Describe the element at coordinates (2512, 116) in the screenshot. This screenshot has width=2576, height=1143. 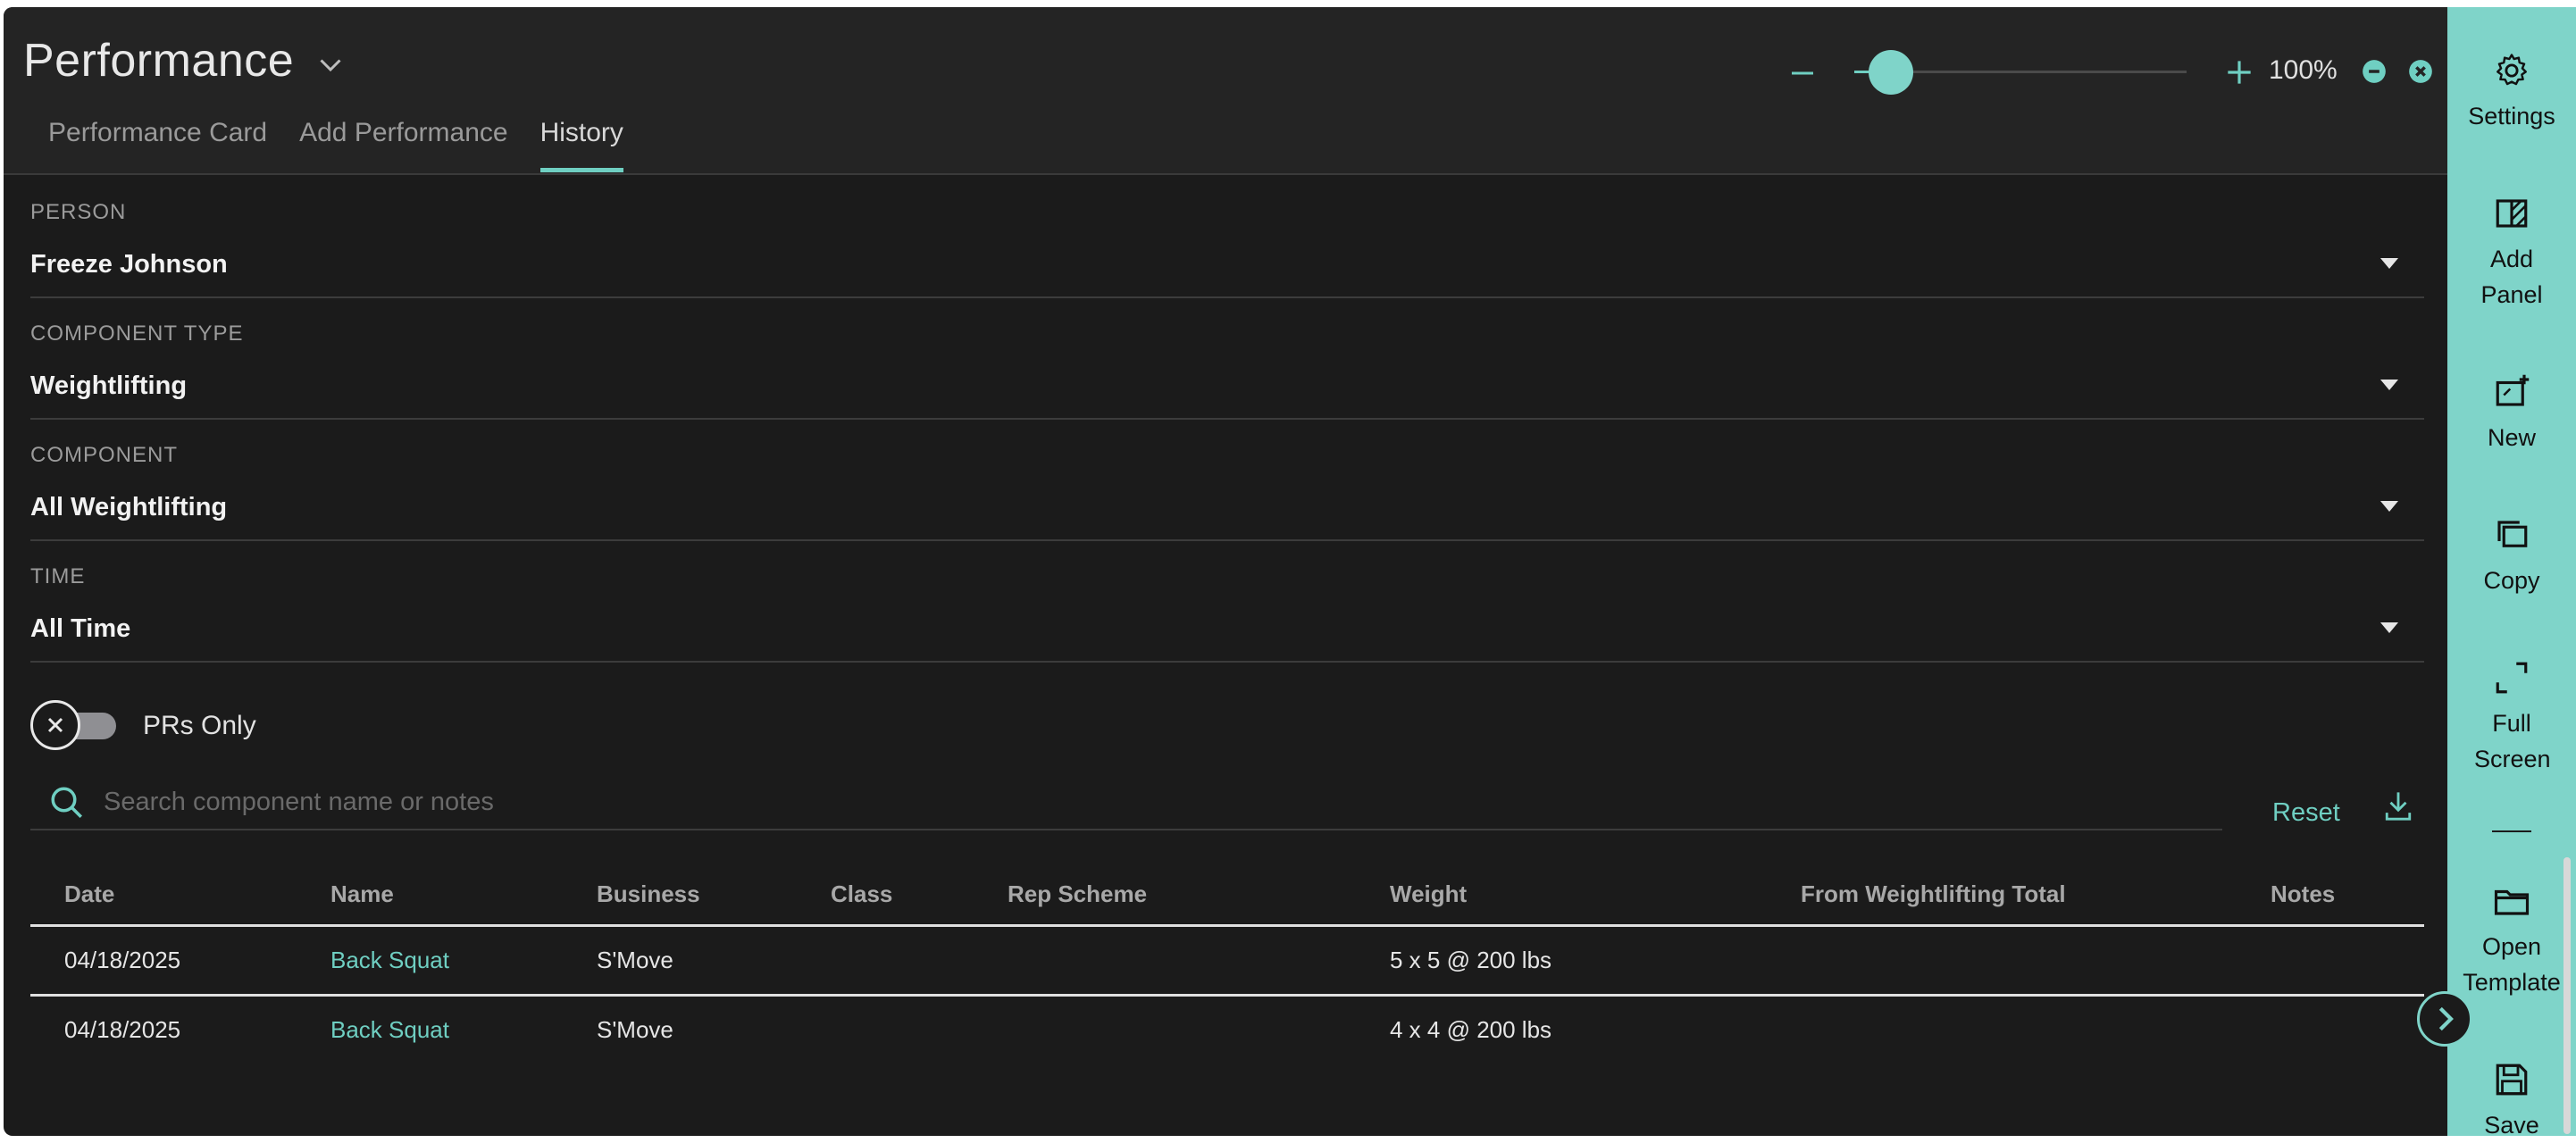
I see `settings-label: Settings` at that location.